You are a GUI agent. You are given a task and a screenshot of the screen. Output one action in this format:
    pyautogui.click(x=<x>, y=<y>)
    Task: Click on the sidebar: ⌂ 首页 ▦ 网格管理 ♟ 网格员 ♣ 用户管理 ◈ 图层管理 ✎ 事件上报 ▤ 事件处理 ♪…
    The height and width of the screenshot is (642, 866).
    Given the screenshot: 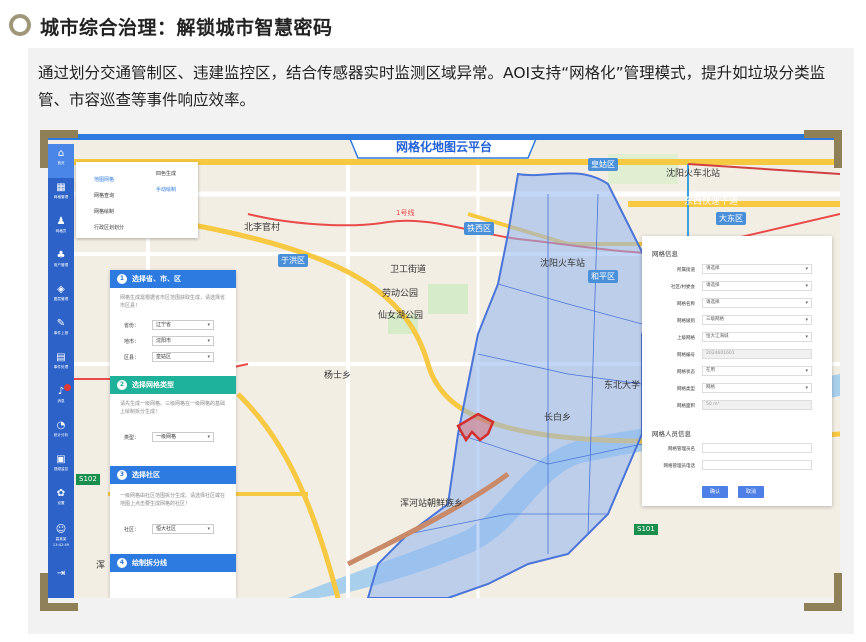 What is the action you would take?
    pyautogui.click(x=61, y=371)
    